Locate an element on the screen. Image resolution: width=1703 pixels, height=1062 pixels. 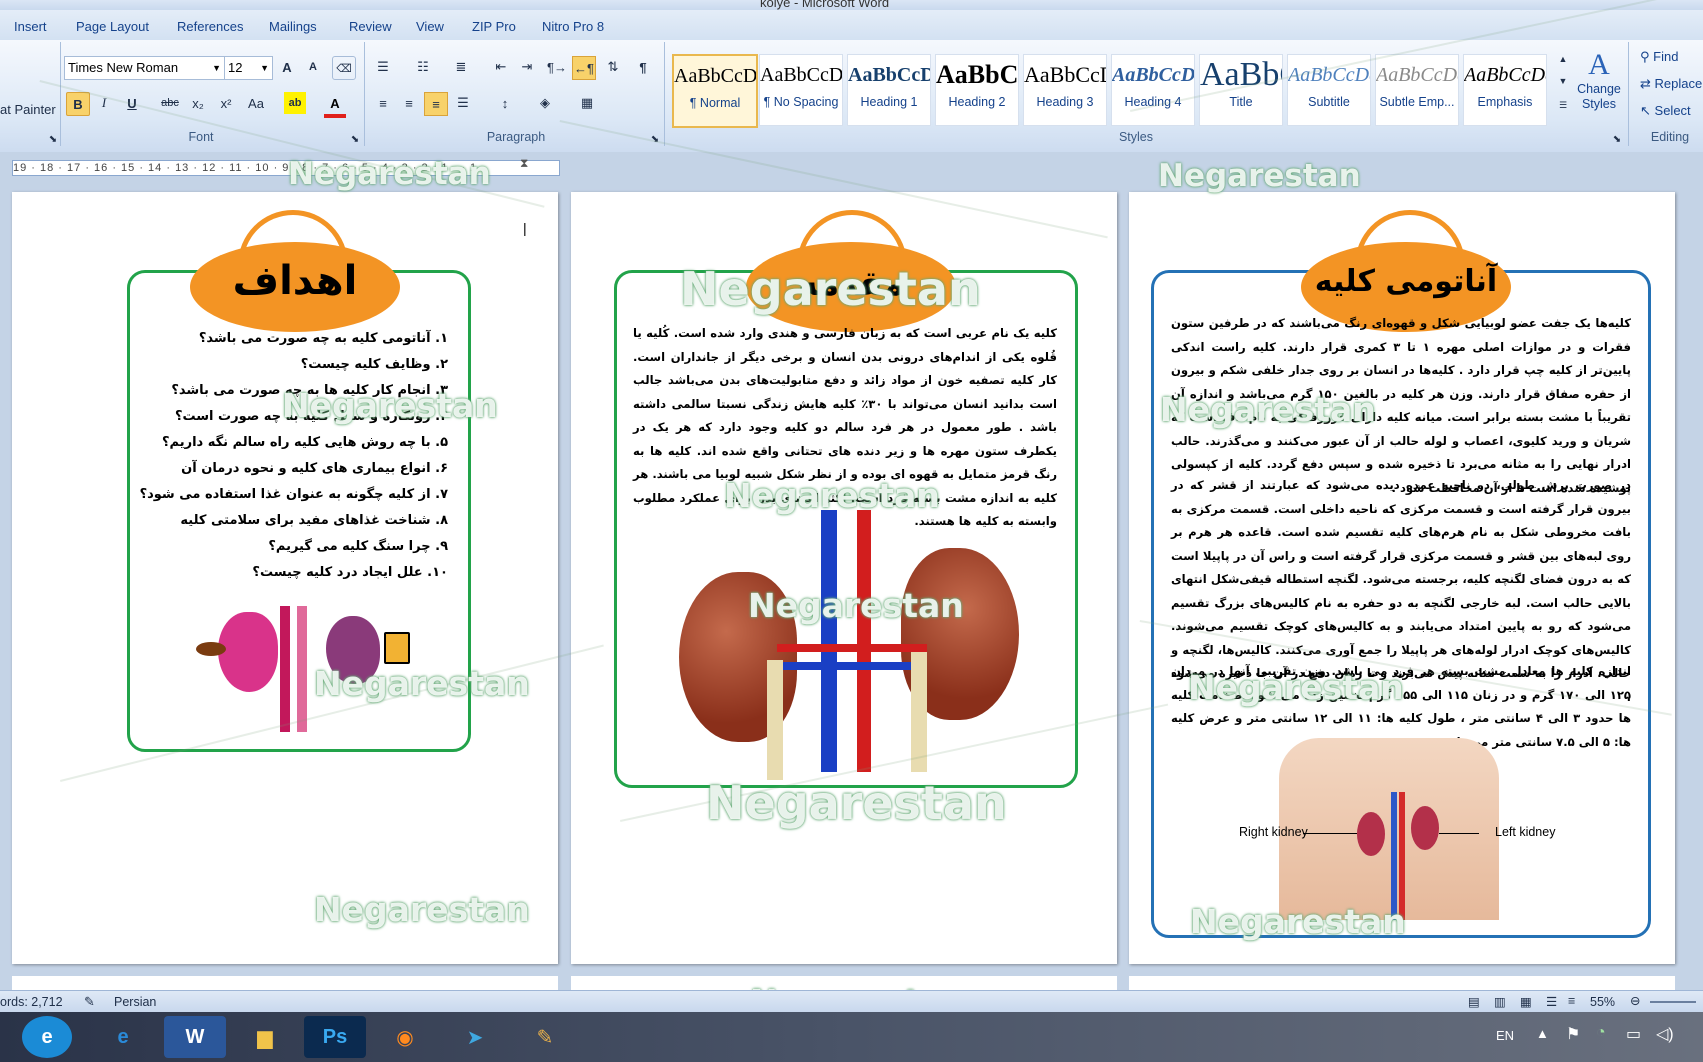
network-icon: ▭ is located at coordinates (1633, 1034).